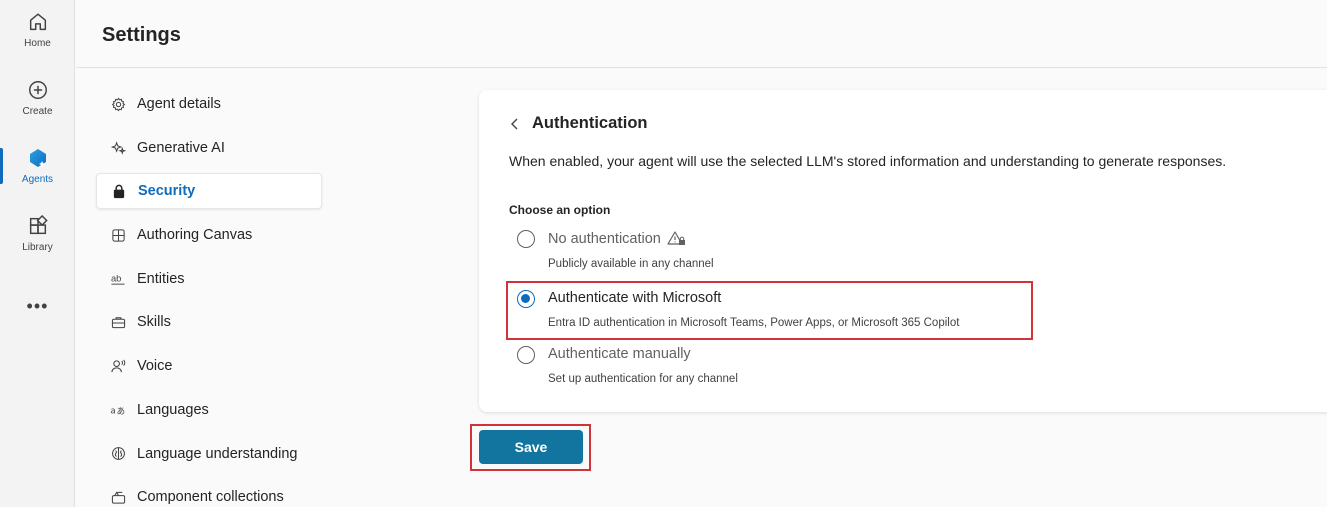 This screenshot has width=1327, height=507. Describe the element at coordinates (37, 111) in the screenshot. I see `rail-label-create: Create` at that location.